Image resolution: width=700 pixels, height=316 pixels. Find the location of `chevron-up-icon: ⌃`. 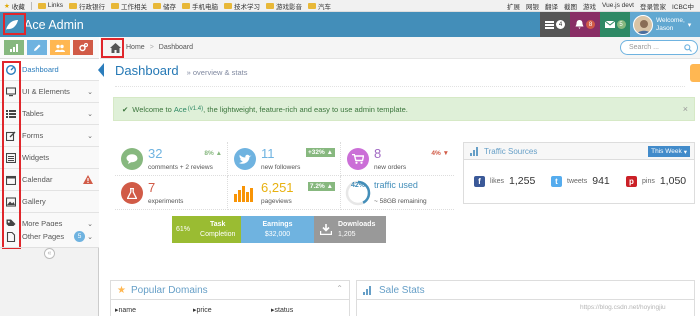

chevron-up-icon: ⌃ is located at coordinates (339, 288).